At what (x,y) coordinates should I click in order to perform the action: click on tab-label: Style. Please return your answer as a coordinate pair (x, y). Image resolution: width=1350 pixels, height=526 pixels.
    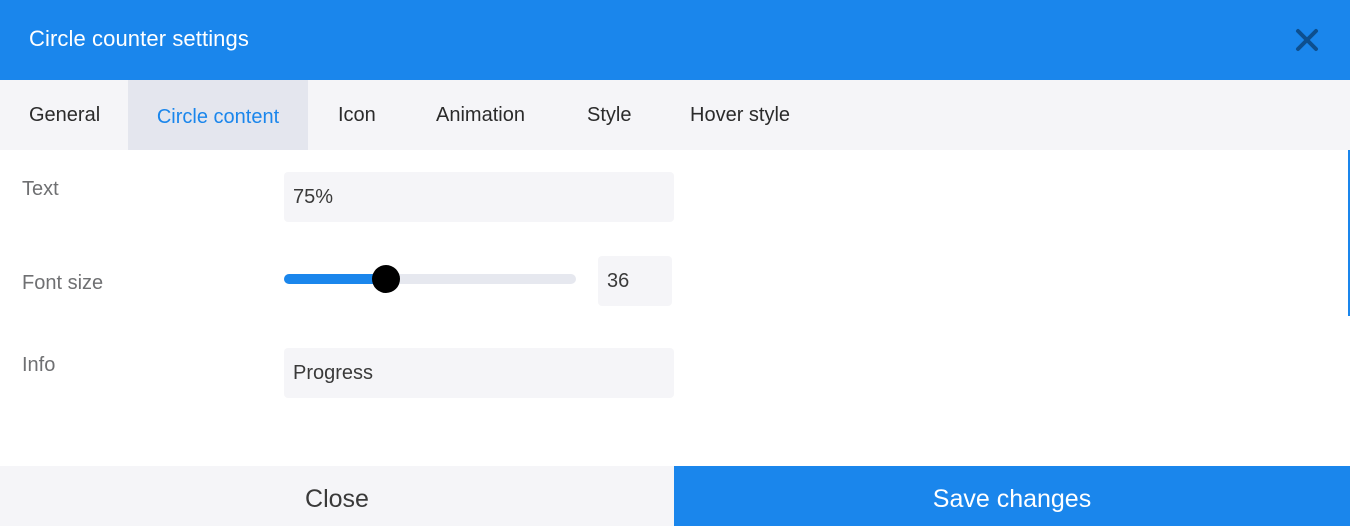
    Looking at the image, I should click on (609, 115).